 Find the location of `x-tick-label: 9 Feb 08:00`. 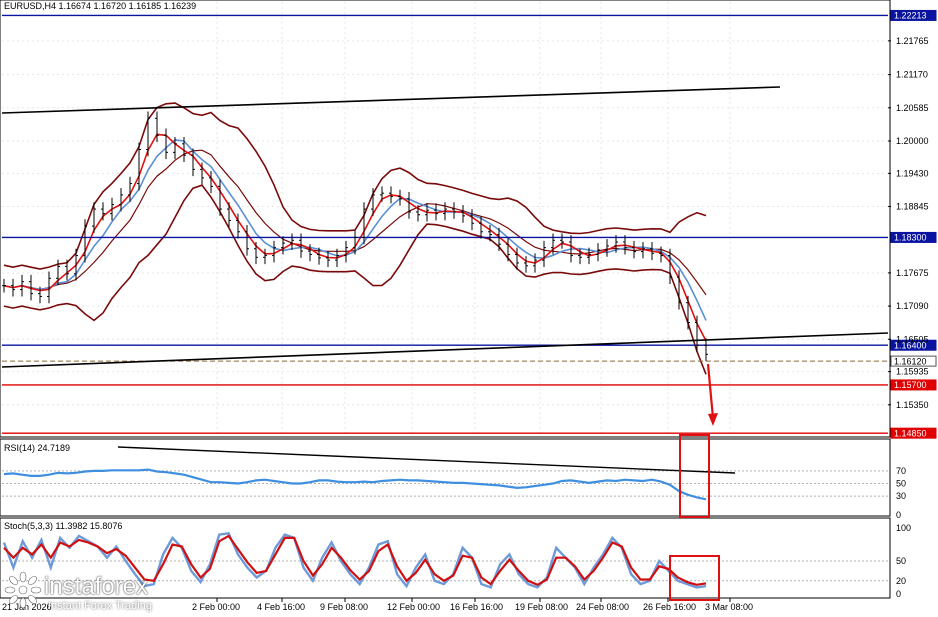

x-tick-label: 9 Feb 08:00 is located at coordinates (344, 607).